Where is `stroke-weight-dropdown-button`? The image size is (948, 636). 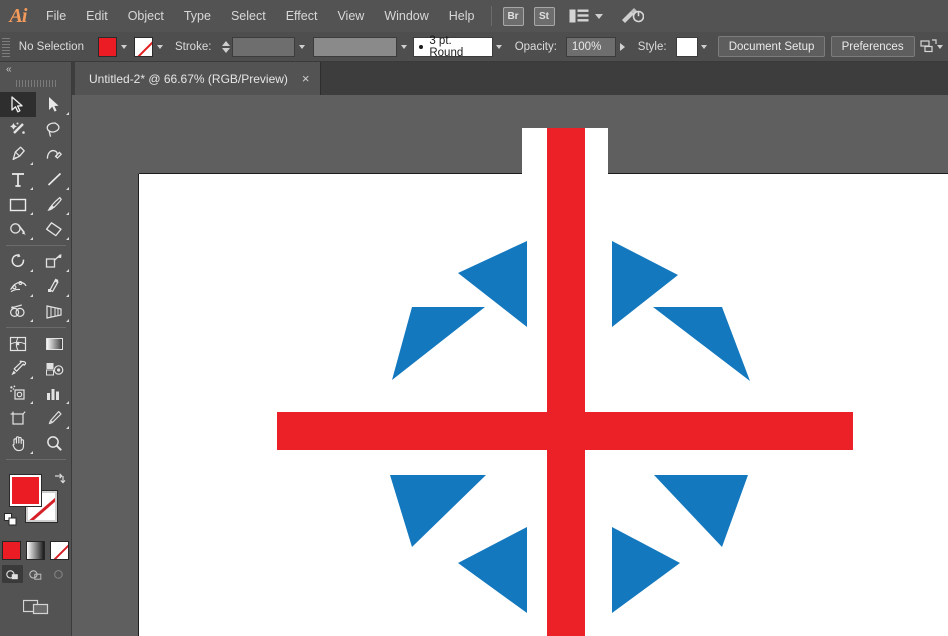 stroke-weight-dropdown-button is located at coordinates (301, 47).